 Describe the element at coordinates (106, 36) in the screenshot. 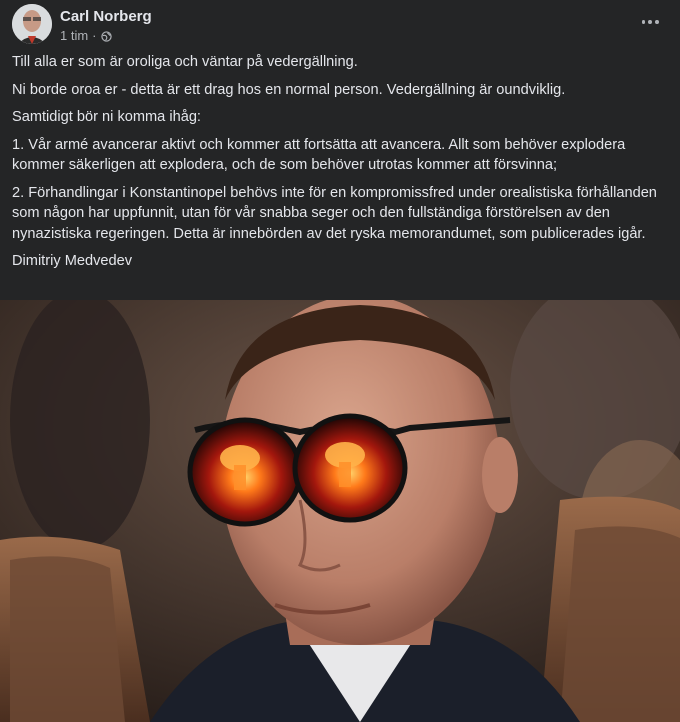

I see `globe-icon` at that location.